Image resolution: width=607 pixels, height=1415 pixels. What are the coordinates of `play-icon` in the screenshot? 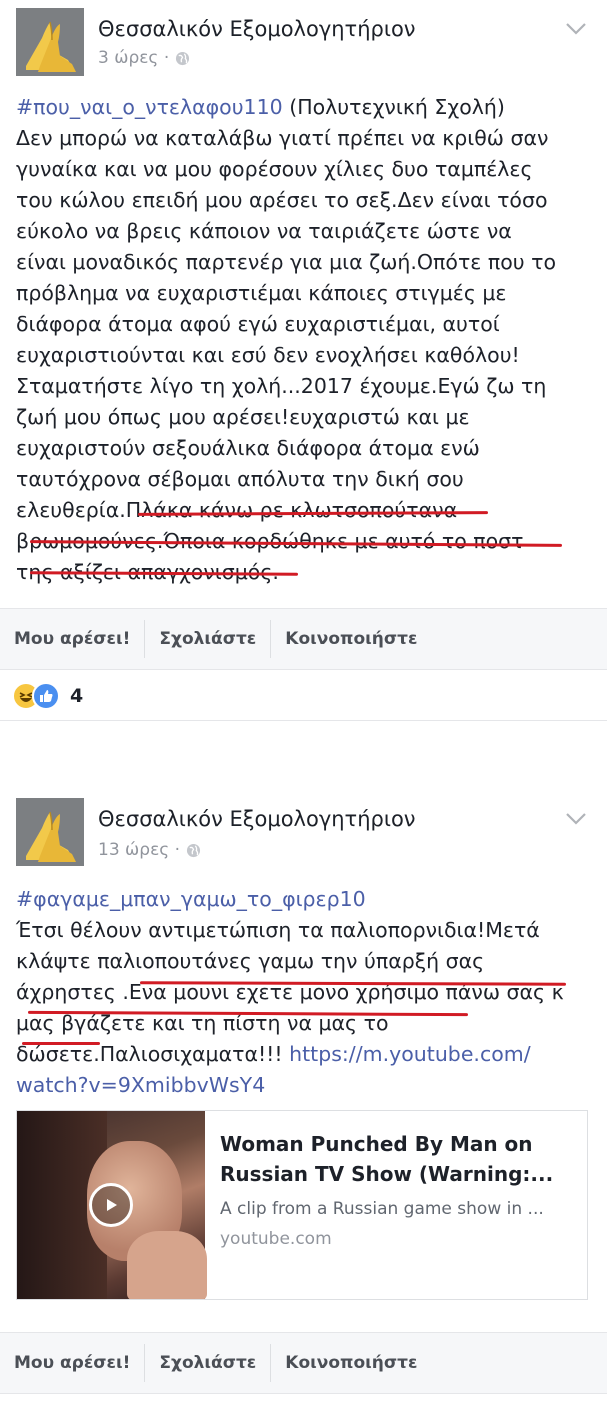 It's located at (111, 1205).